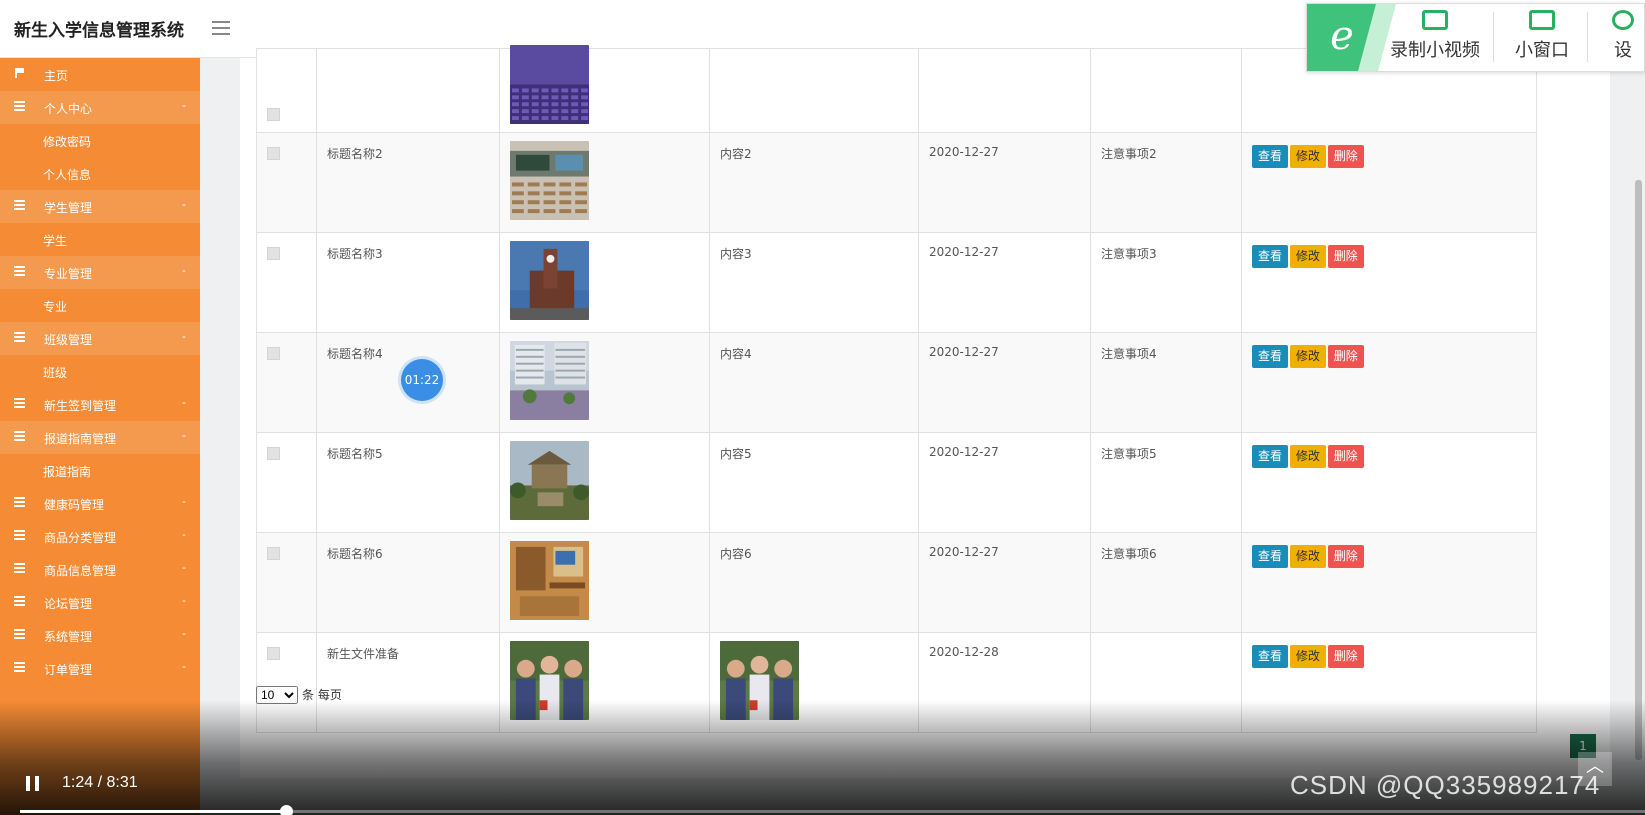 This screenshot has width=1645, height=815. What do you see at coordinates (100, 272) in the screenshot?
I see `sidebar-item: 专业管理 -` at bounding box center [100, 272].